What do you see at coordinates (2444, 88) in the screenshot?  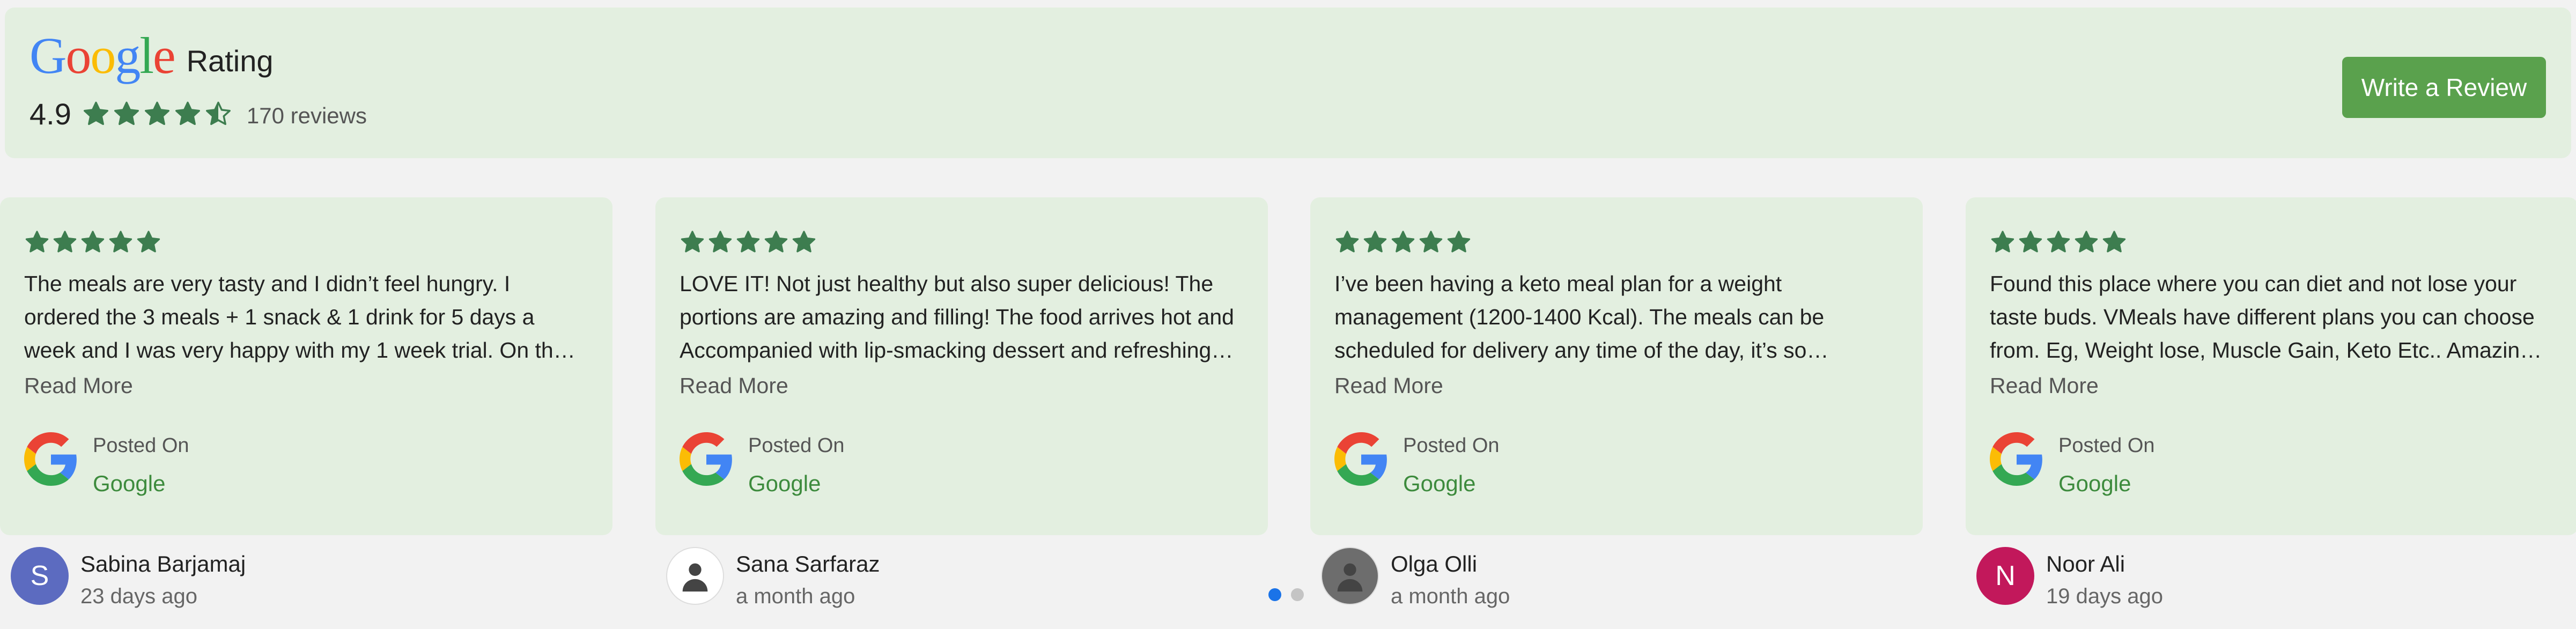 I see `write-review-button: Write a Review` at bounding box center [2444, 88].